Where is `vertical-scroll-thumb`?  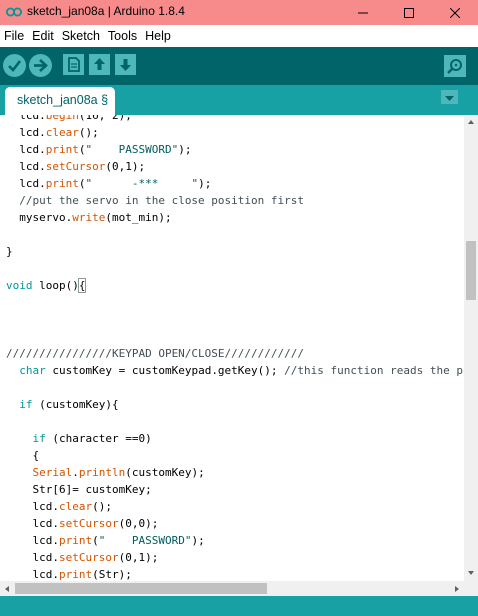
vertical-scroll-thumb is located at coordinates (471, 270).